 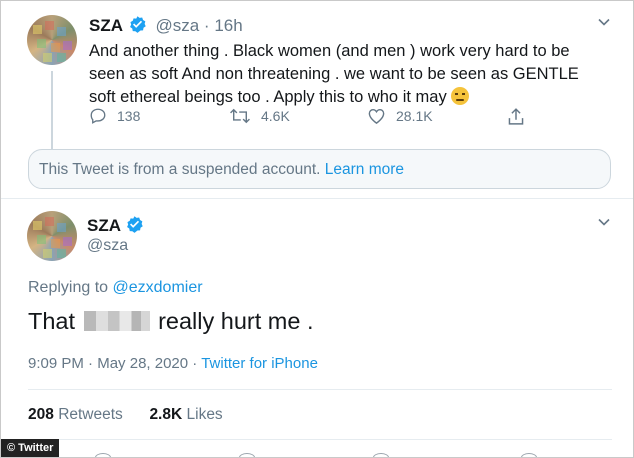 I want to click on heart-icon, so click(x=376, y=116).